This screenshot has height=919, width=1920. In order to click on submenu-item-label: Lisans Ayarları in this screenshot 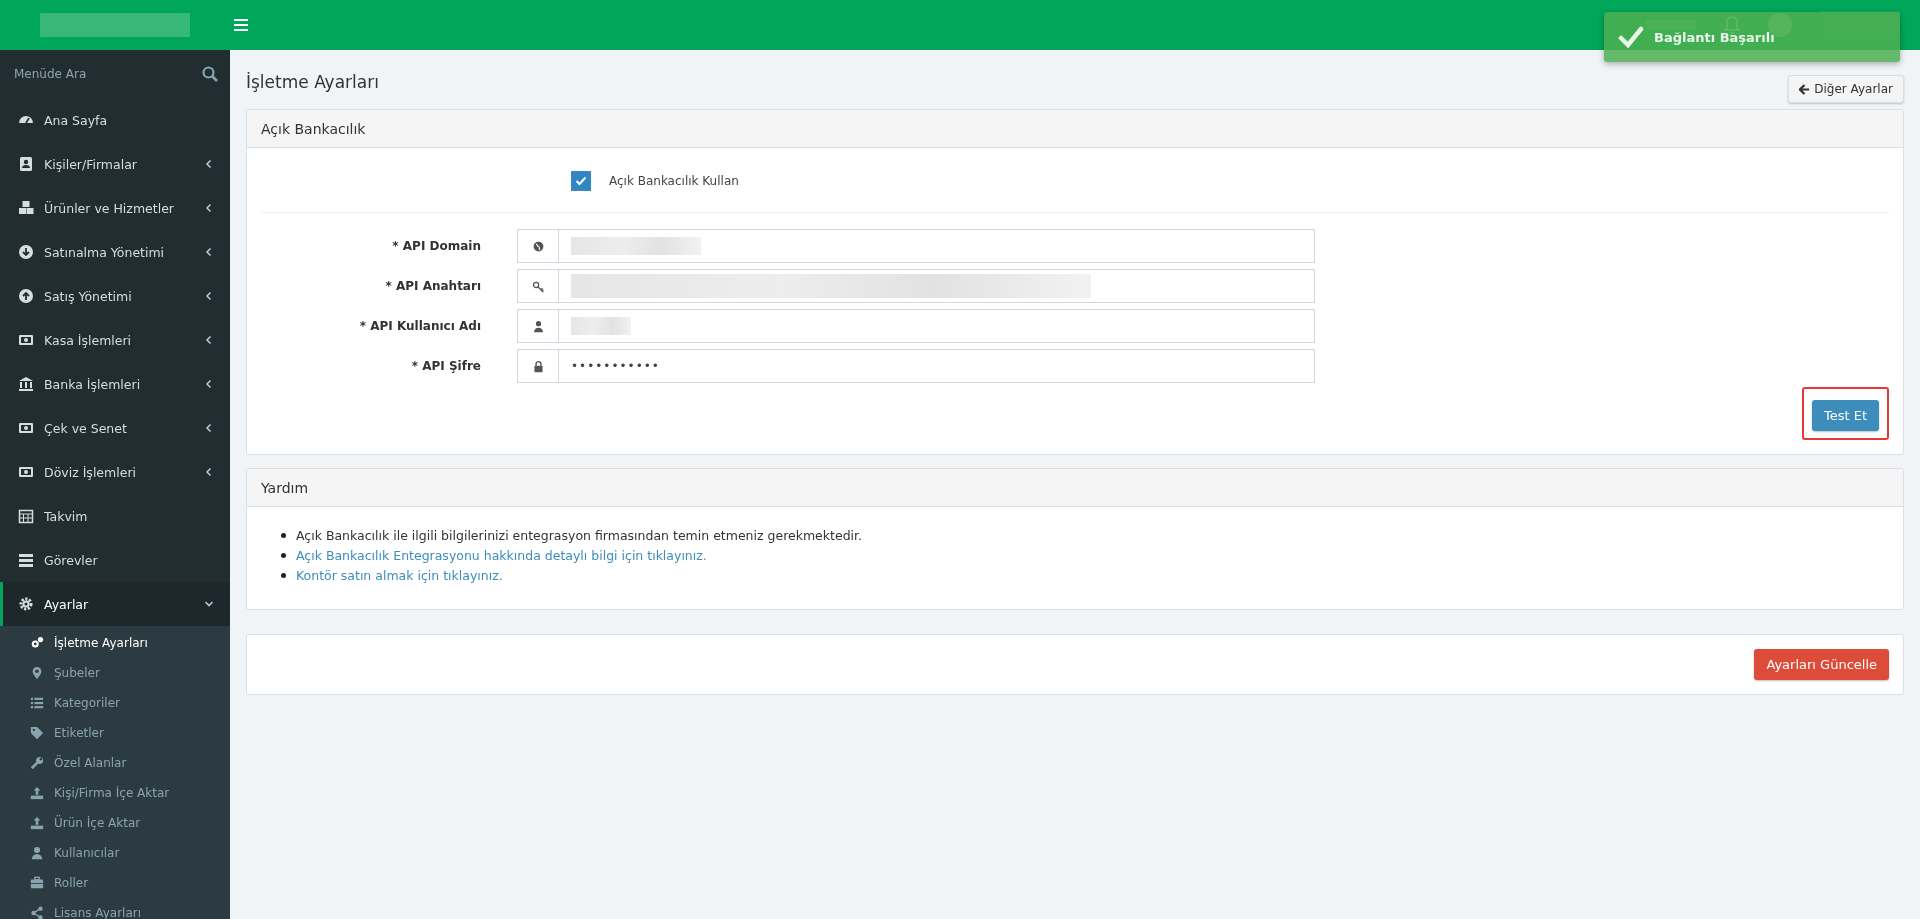, I will do `click(98, 912)`.